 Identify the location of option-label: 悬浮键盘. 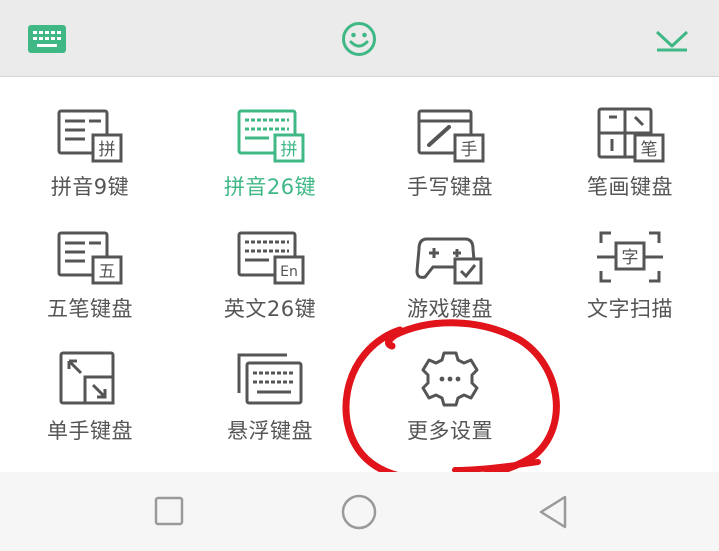
(270, 431).